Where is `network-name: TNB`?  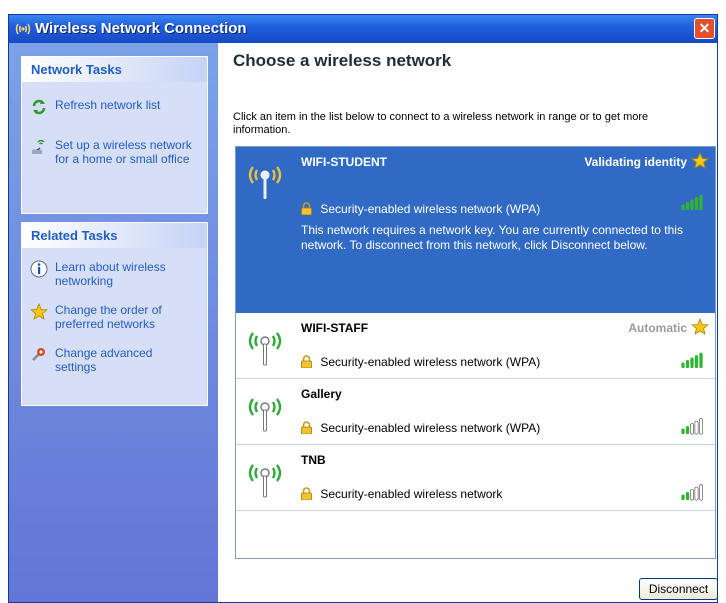 network-name: TNB is located at coordinates (313, 460).